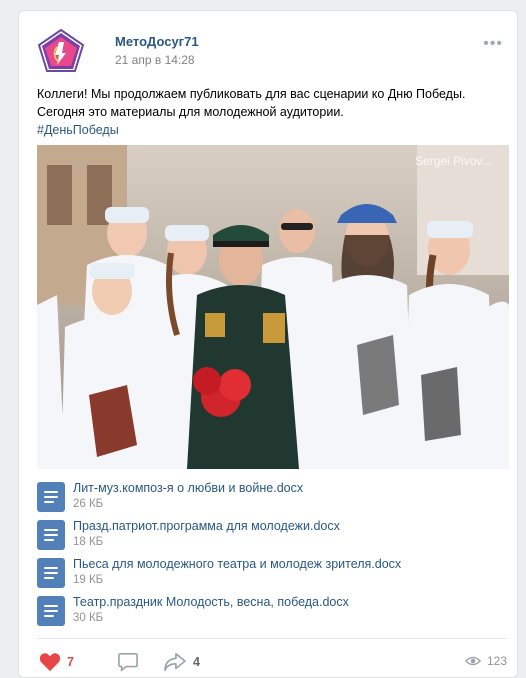 The image size is (526, 678). Describe the element at coordinates (493, 44) in the screenshot. I see `more-options-icon: •••` at that location.